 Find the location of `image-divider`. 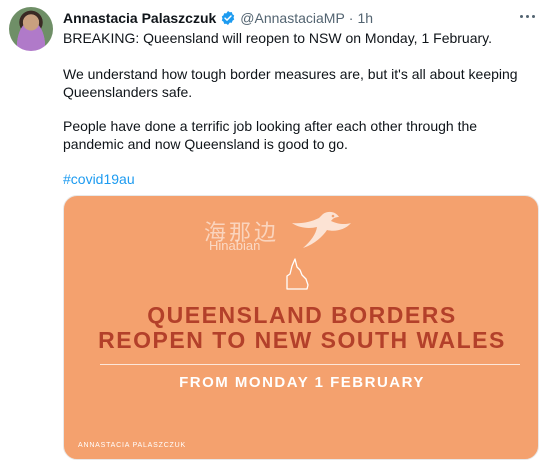

image-divider is located at coordinates (310, 364).